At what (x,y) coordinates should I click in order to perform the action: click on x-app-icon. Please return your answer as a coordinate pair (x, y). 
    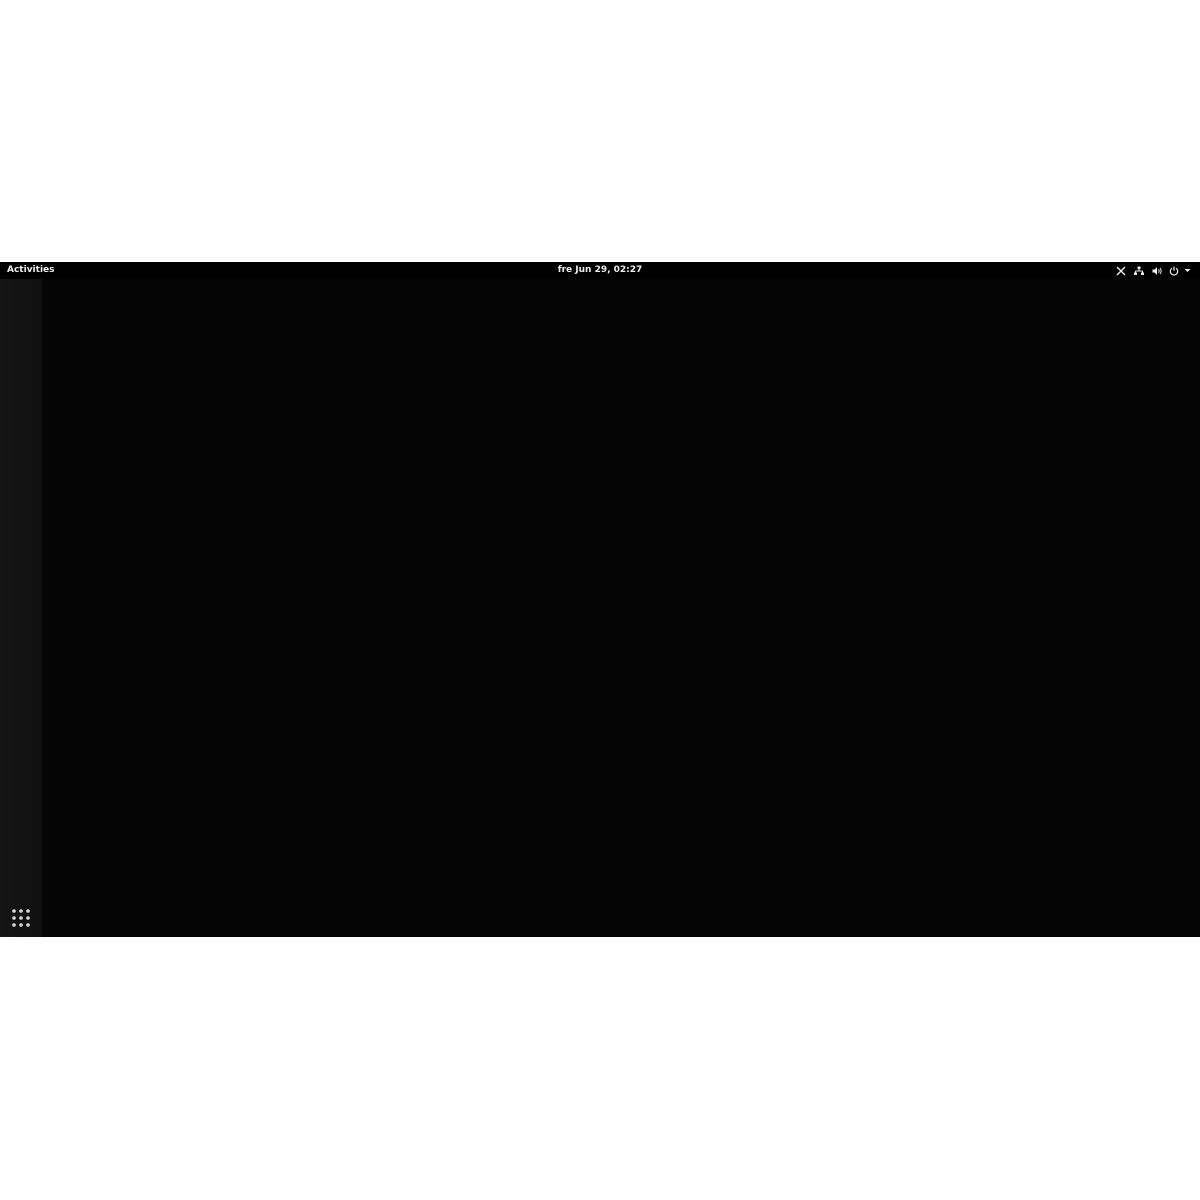
    Looking at the image, I should click on (1121, 270).